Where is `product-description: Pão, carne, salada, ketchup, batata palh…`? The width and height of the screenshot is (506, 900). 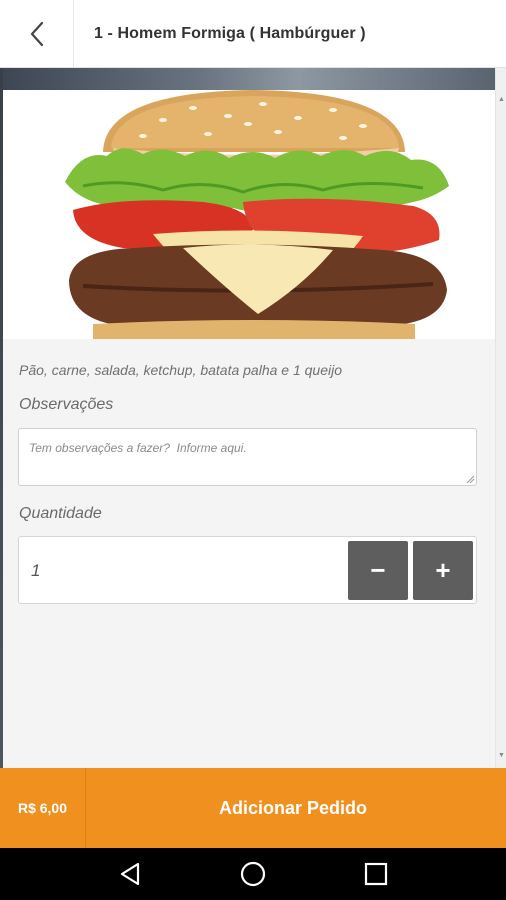
product-description: Pão, carne, salada, ketchup, batata palh… is located at coordinates (181, 370).